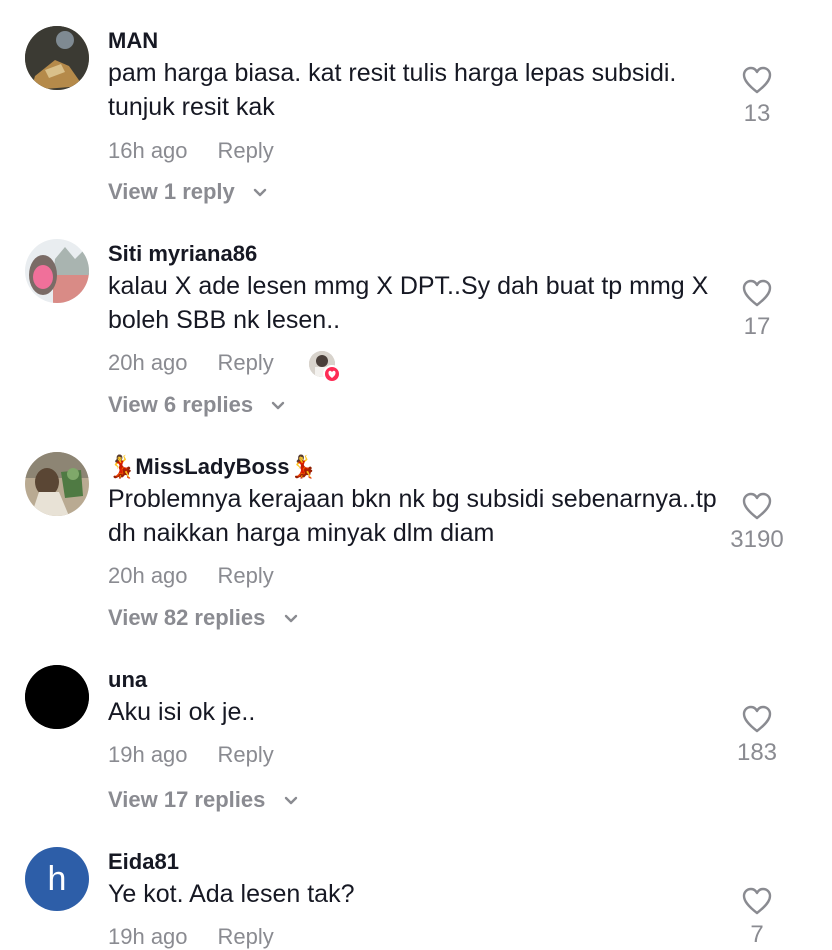 This screenshot has height=950, width=832. I want to click on view-replies-label: View 6 replies, so click(181, 404).